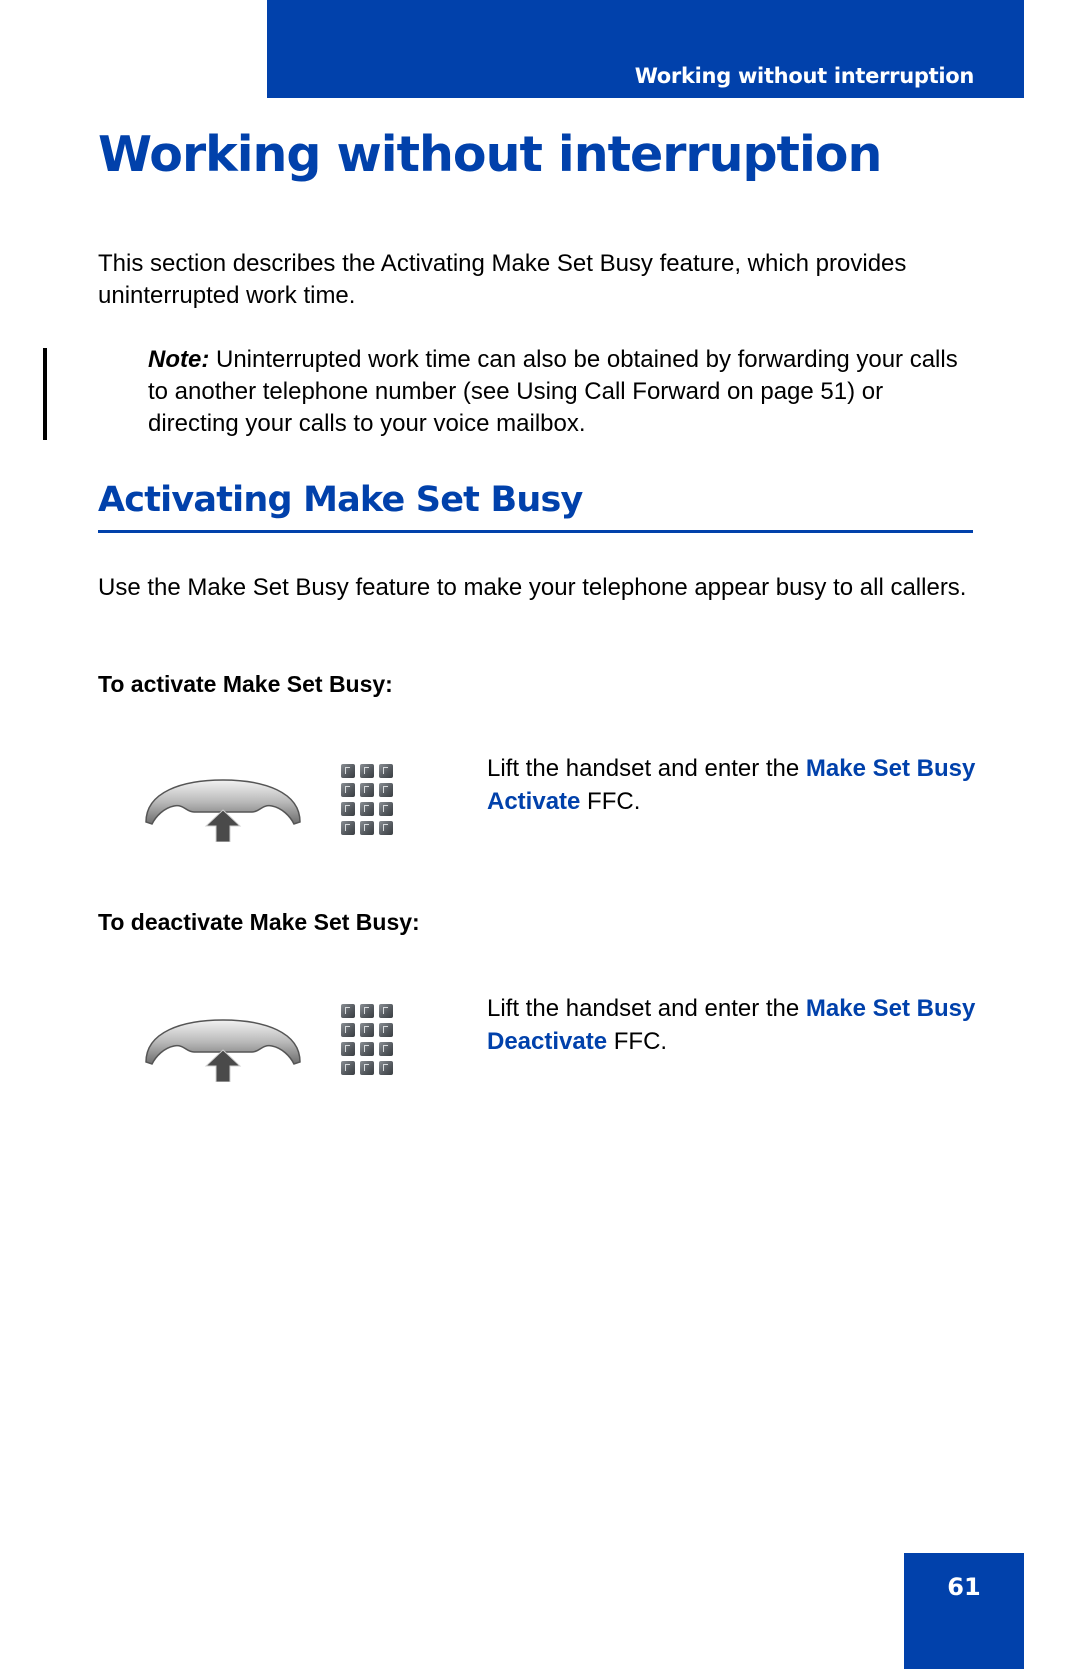 The image size is (1080, 1669). Describe the element at coordinates (45, 394) in the screenshot. I see `change-bar` at that location.